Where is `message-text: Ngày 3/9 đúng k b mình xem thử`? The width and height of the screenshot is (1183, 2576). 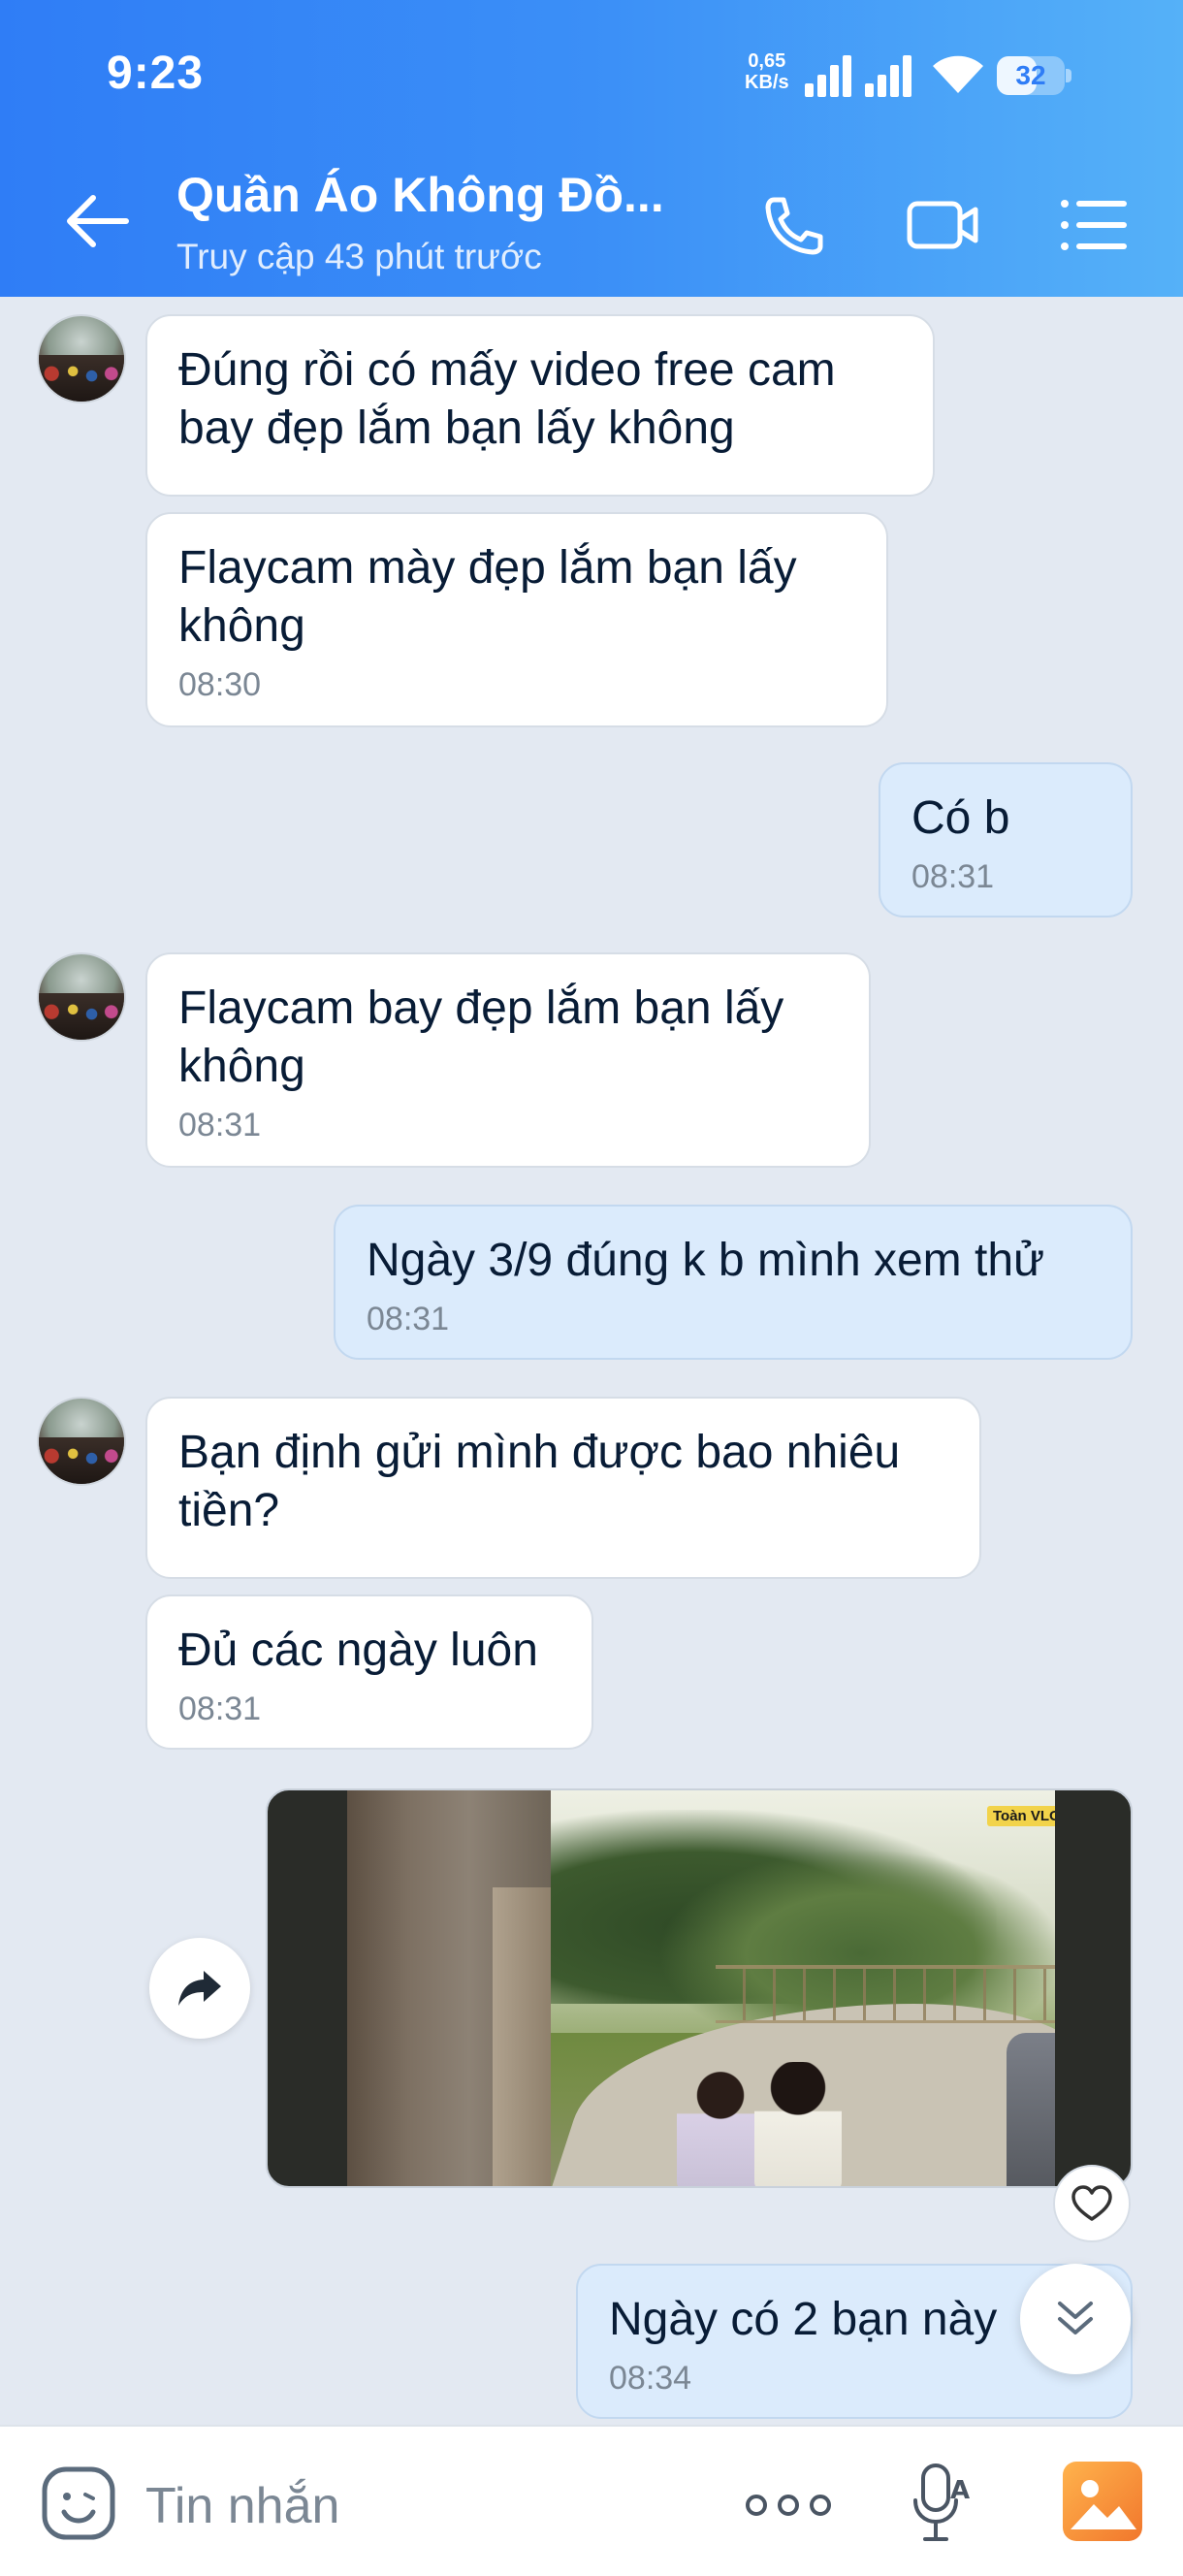
message-text: Ngày 3/9 đúng k b mình xem thử is located at coordinates (706, 1260).